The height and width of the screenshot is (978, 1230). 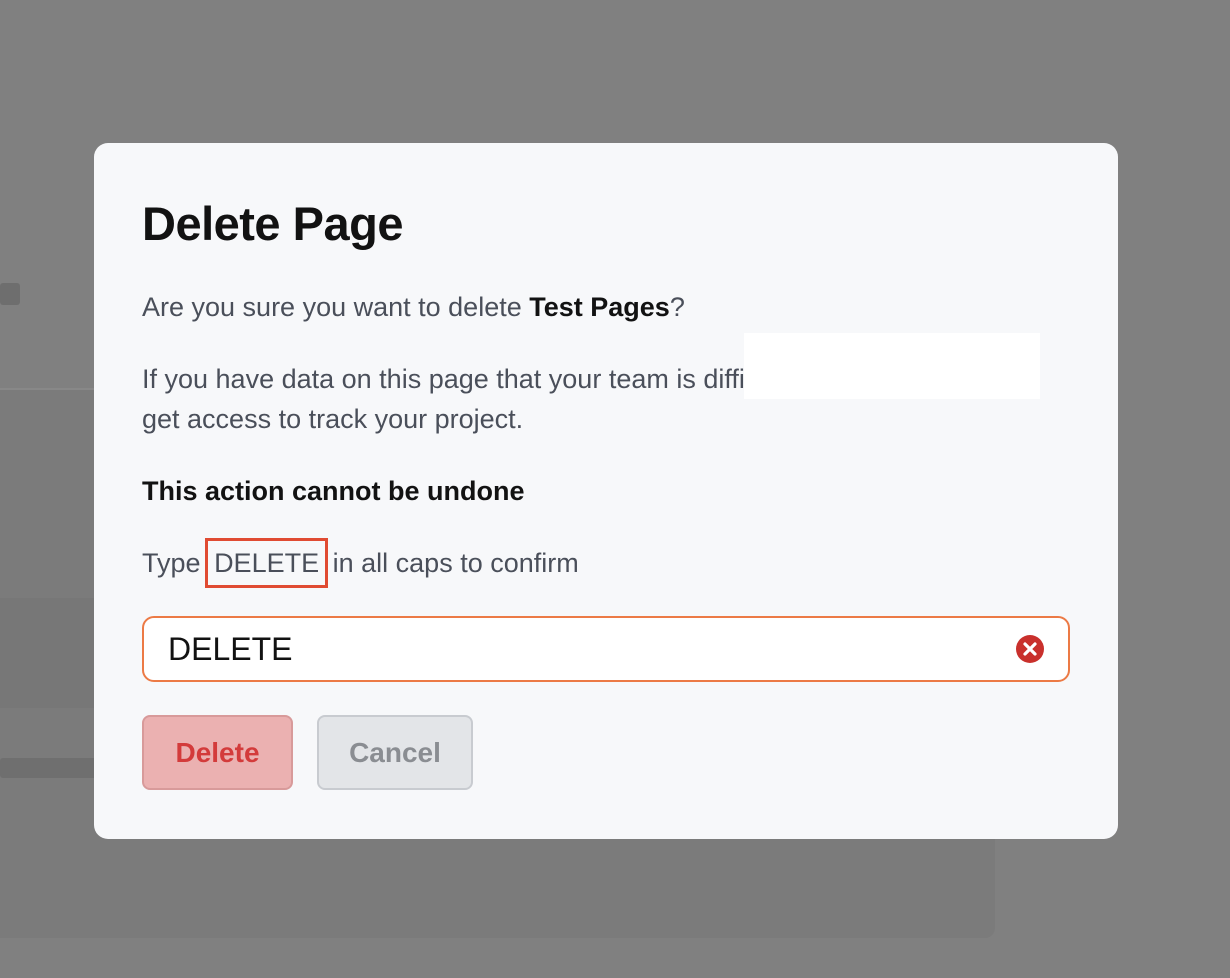 I want to click on redaction-box, so click(x=892, y=366).